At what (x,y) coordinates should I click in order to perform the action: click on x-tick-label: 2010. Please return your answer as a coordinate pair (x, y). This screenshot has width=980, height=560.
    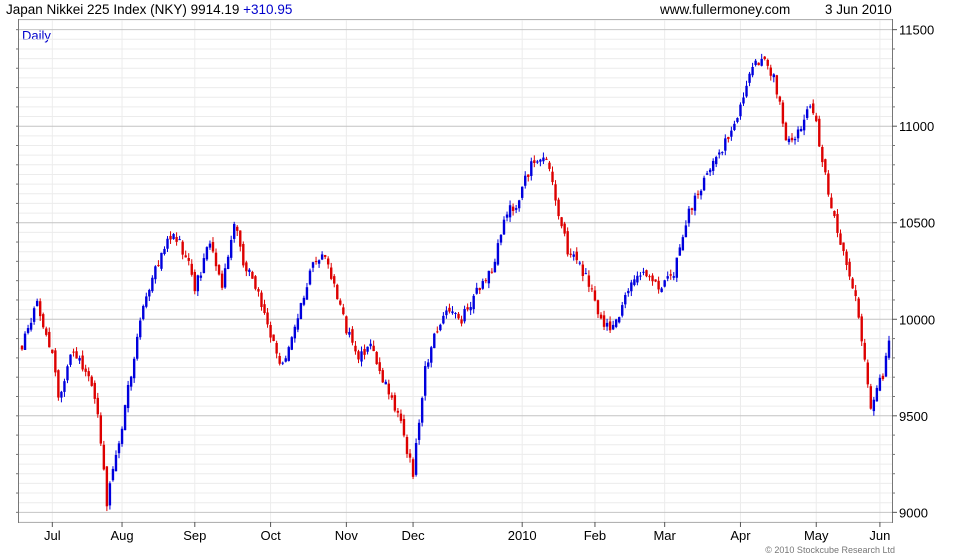
    Looking at the image, I should click on (522, 535).